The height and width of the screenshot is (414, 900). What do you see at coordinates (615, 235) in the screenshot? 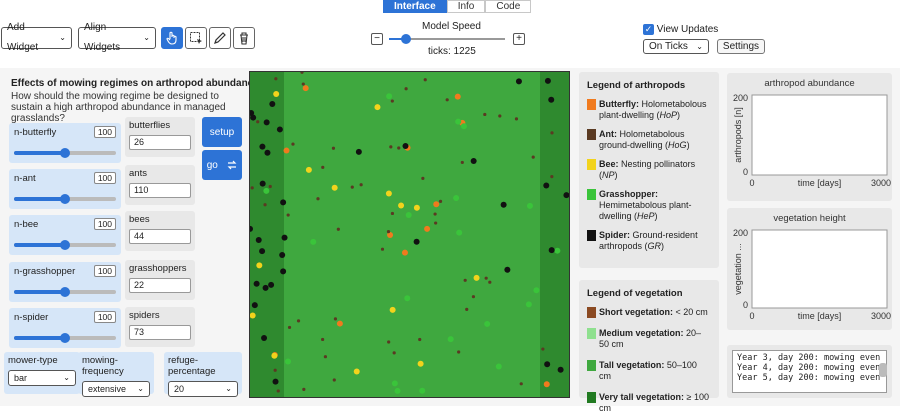
I see `legend-item-name: Spider:` at bounding box center [615, 235].